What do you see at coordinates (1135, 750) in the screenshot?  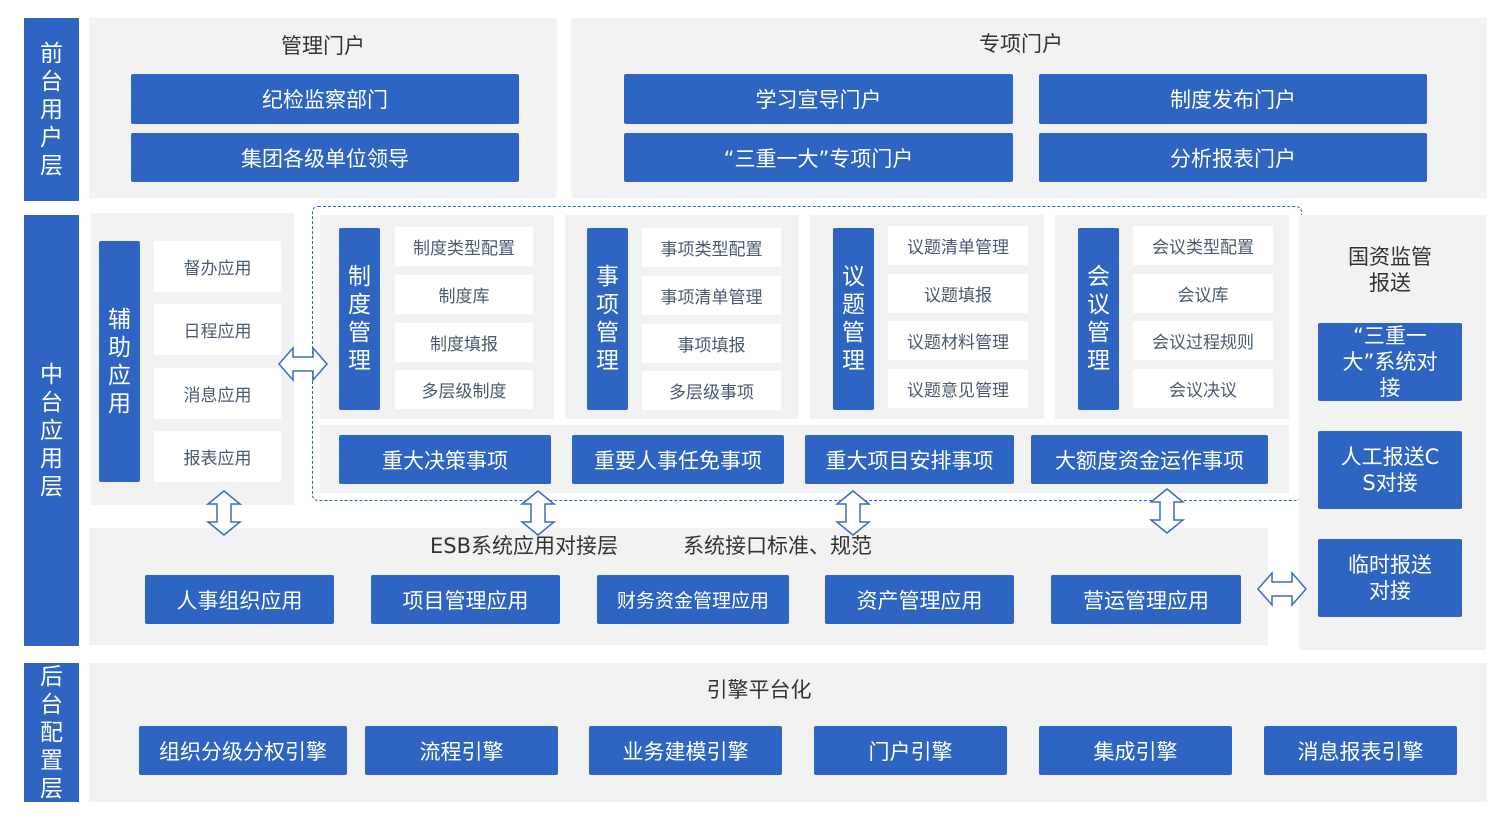 I see `engine-integration: 集成引擎` at bounding box center [1135, 750].